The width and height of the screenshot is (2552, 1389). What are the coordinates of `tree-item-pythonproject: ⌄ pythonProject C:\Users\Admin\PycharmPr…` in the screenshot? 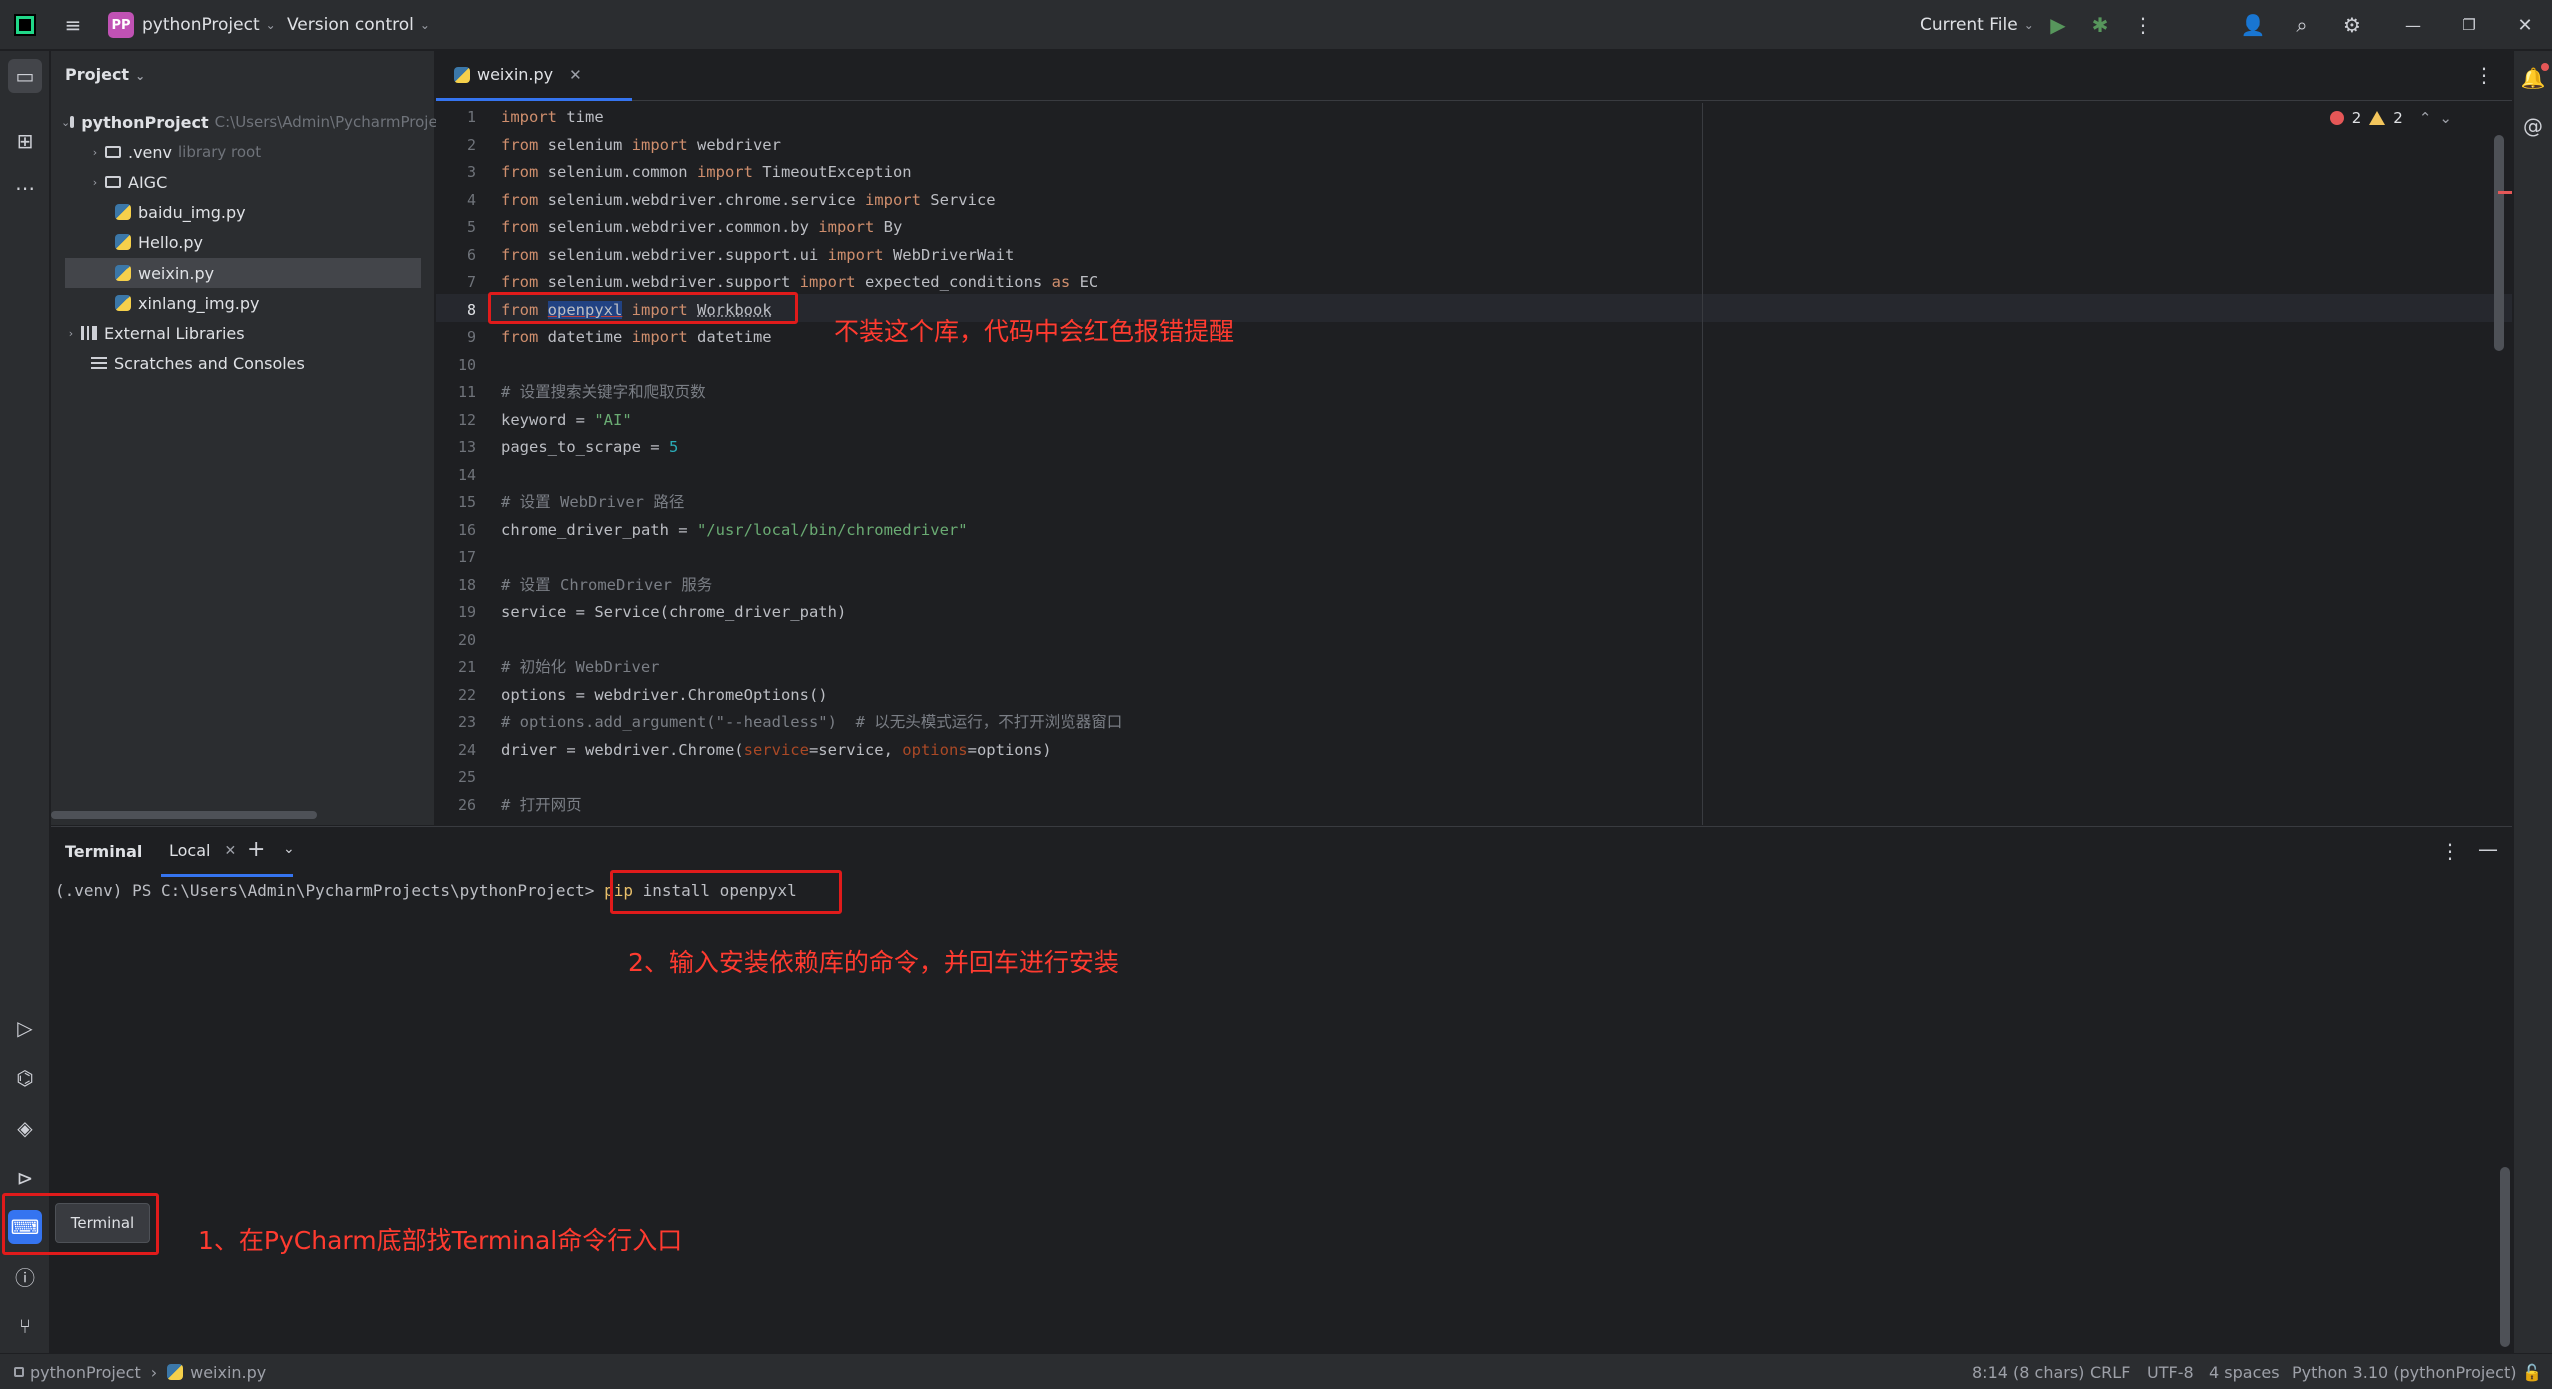 It's located at (314, 122).